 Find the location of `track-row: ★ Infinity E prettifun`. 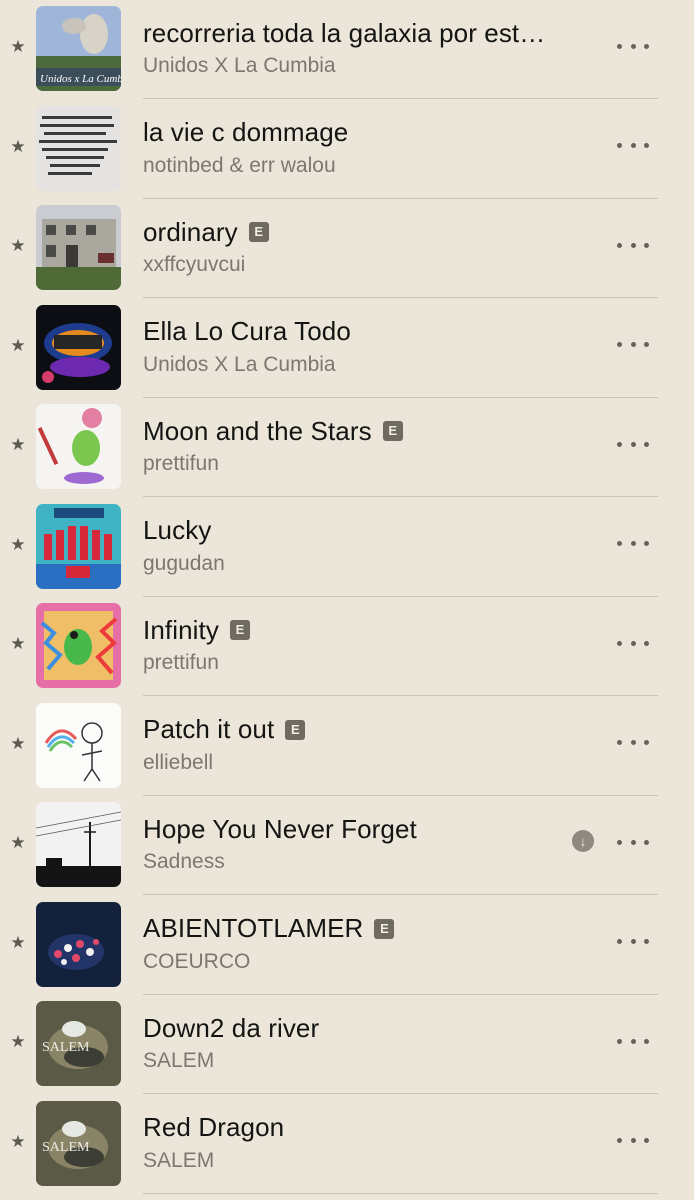

track-row: ★ Infinity E prettifun is located at coordinates (347, 647).